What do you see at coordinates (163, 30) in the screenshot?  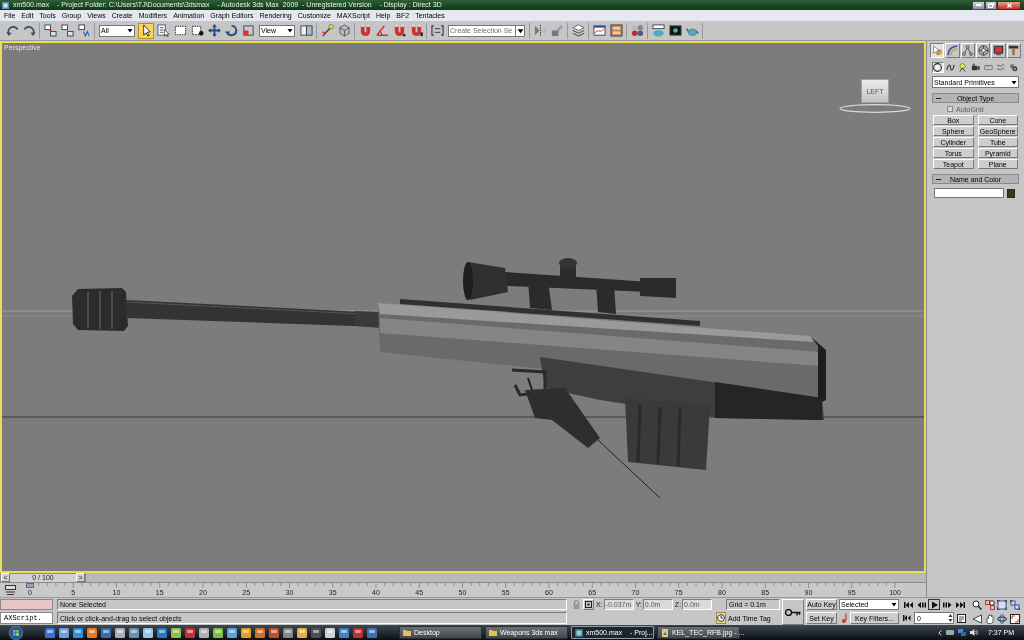 I see `list-pointer-icon` at bounding box center [163, 30].